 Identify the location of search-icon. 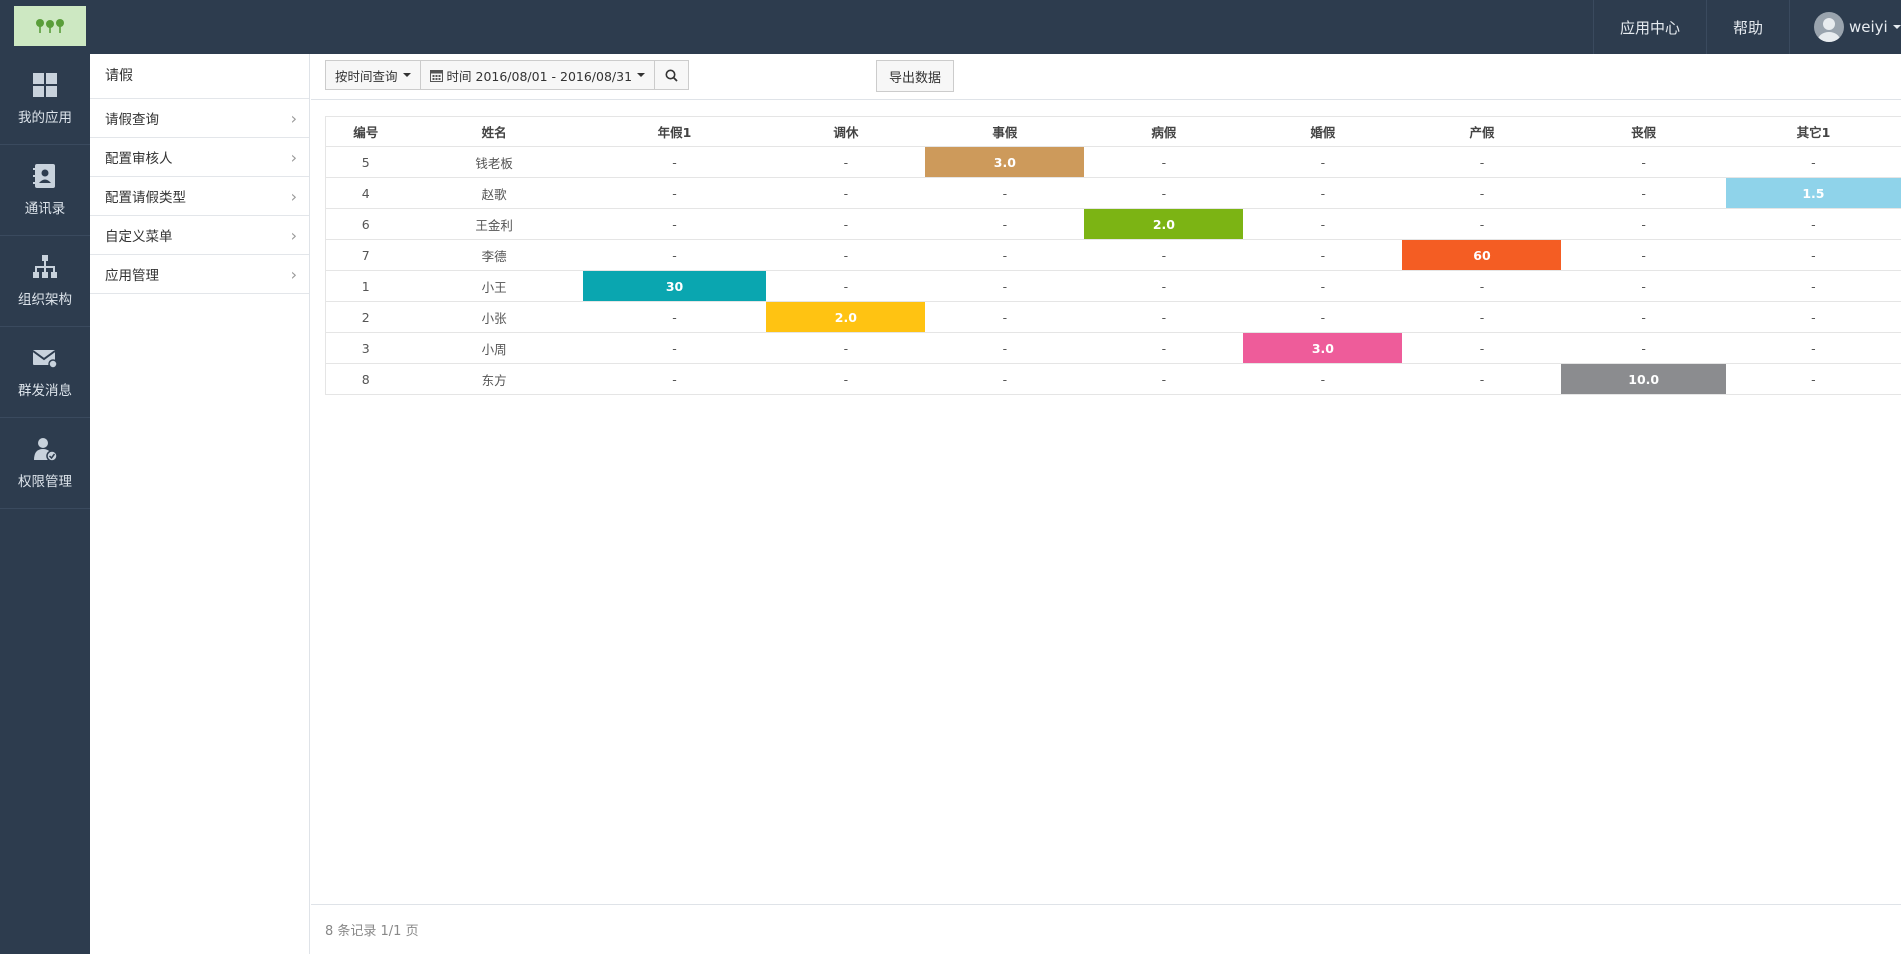
(671, 75).